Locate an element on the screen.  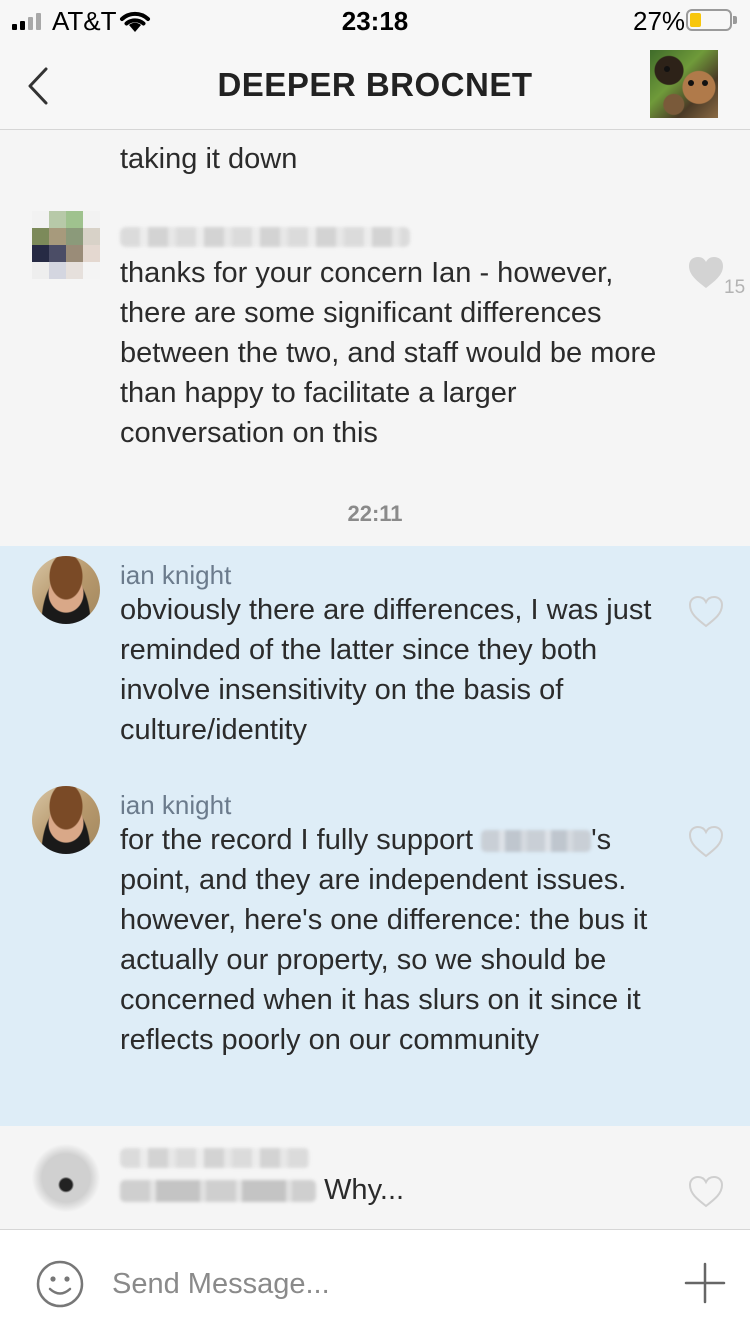
nav-bar: DEEPER BROCNET is located at coordinates (375, 85).